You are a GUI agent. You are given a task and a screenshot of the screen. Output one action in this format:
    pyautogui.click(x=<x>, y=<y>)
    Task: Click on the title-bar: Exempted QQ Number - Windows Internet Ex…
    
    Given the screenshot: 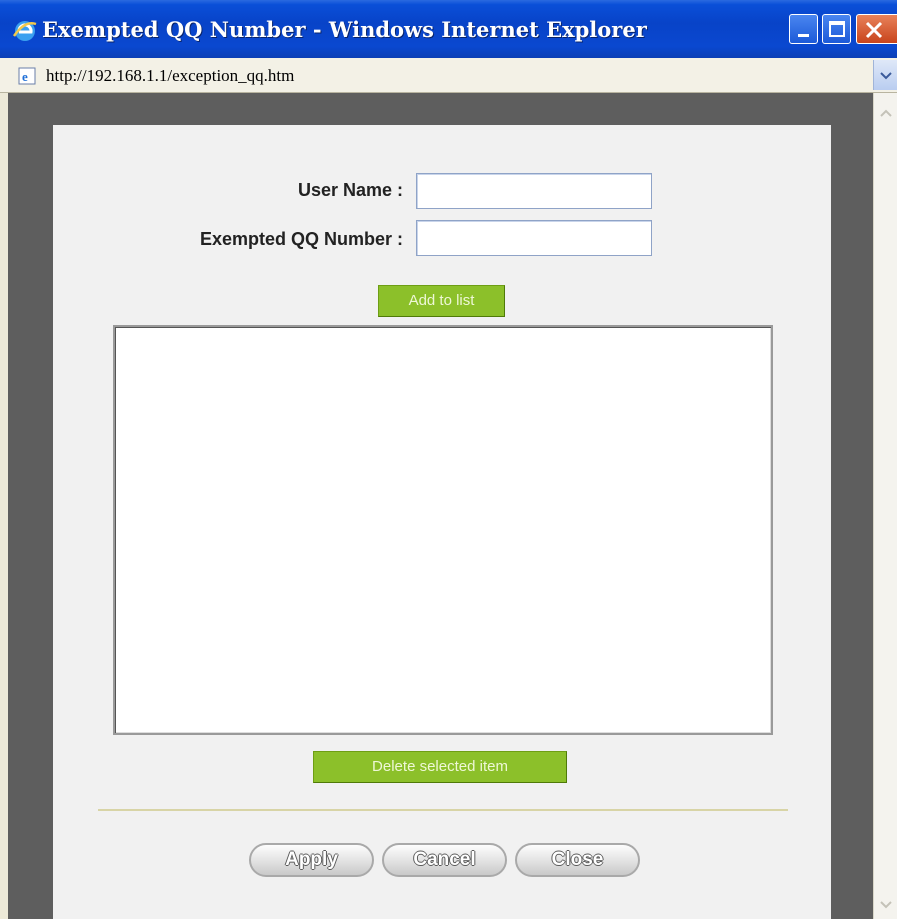 What is the action you would take?
    pyautogui.click(x=448, y=29)
    